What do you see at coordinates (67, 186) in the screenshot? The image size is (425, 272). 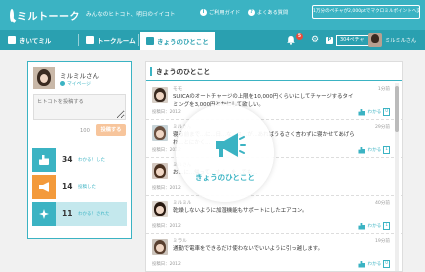 I see `stat-value: 14` at bounding box center [67, 186].